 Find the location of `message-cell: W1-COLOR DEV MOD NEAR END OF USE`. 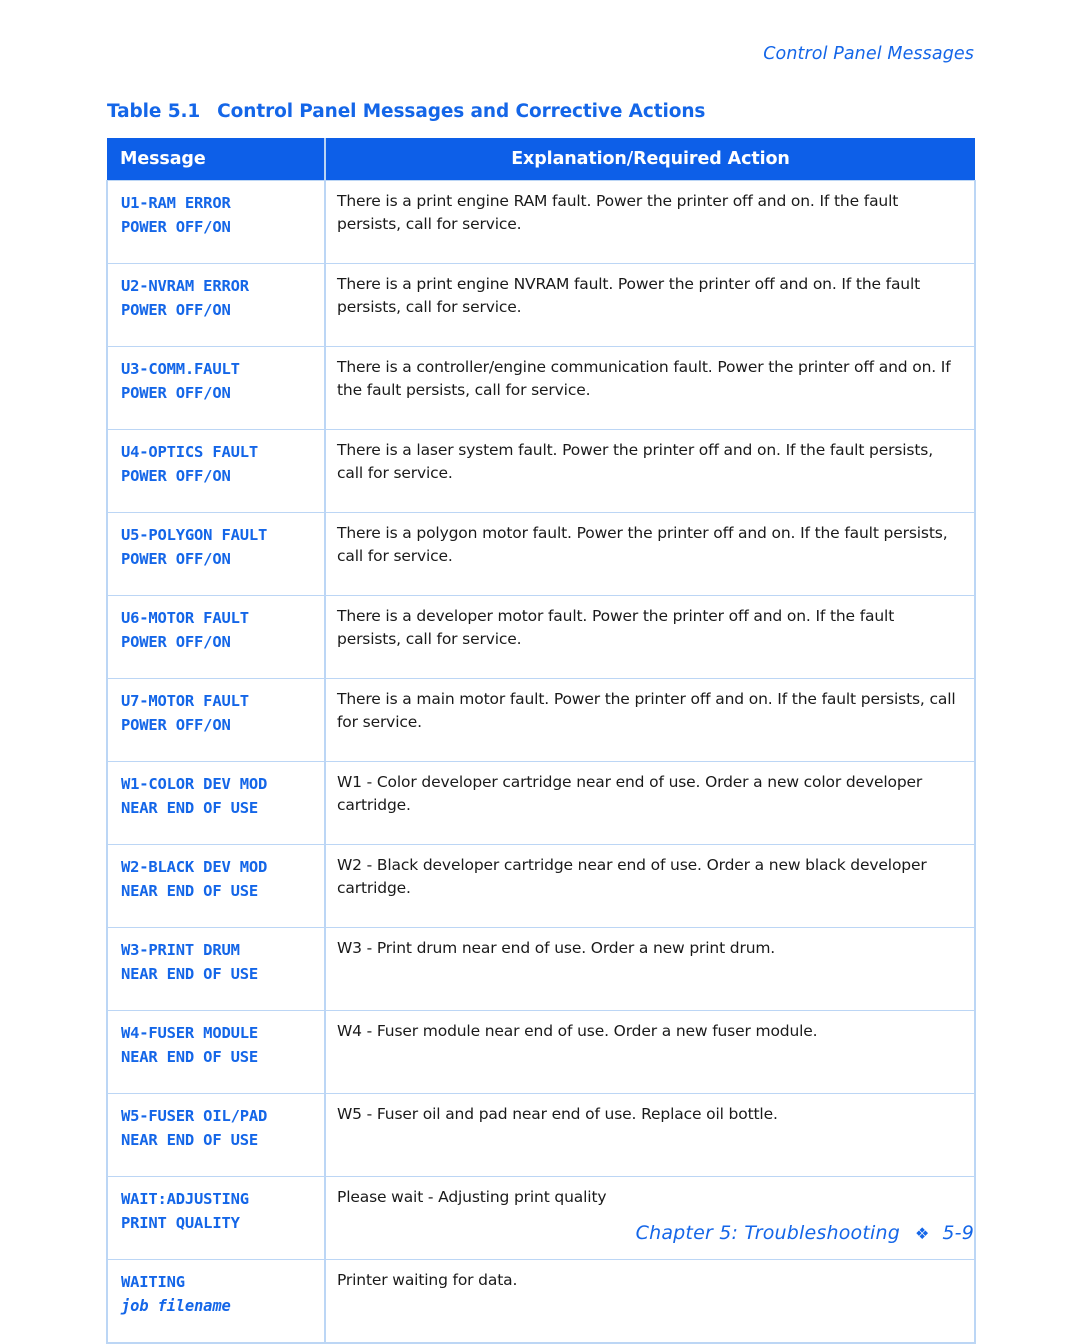

message-cell: W1-COLOR DEV MOD NEAR END OF USE is located at coordinates (216, 803).